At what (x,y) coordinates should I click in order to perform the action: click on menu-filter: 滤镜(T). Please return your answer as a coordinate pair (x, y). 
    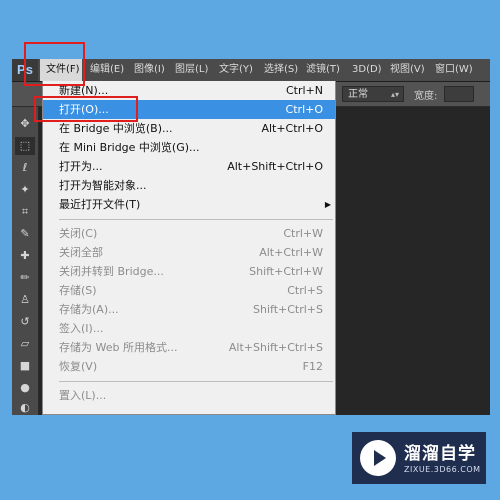
    Looking at the image, I should click on (323, 70).